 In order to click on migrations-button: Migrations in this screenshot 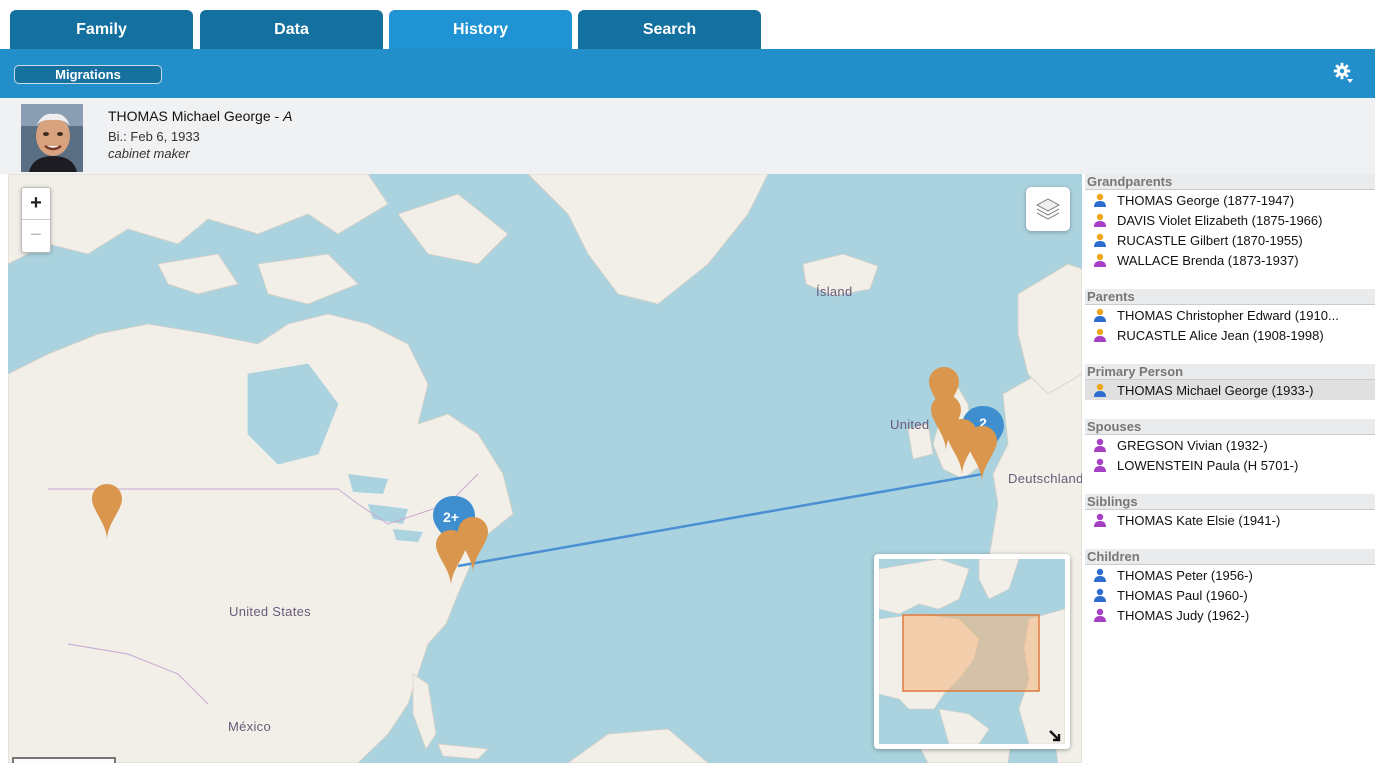, I will do `click(88, 74)`.